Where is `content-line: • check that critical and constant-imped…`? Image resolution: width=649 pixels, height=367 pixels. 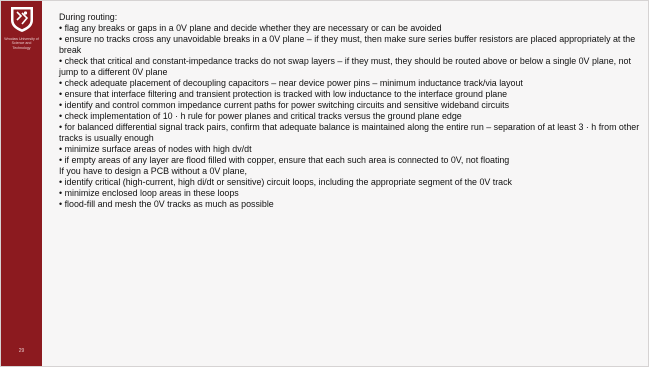 content-line: • check that critical and constant-imped… is located at coordinates (345, 66).